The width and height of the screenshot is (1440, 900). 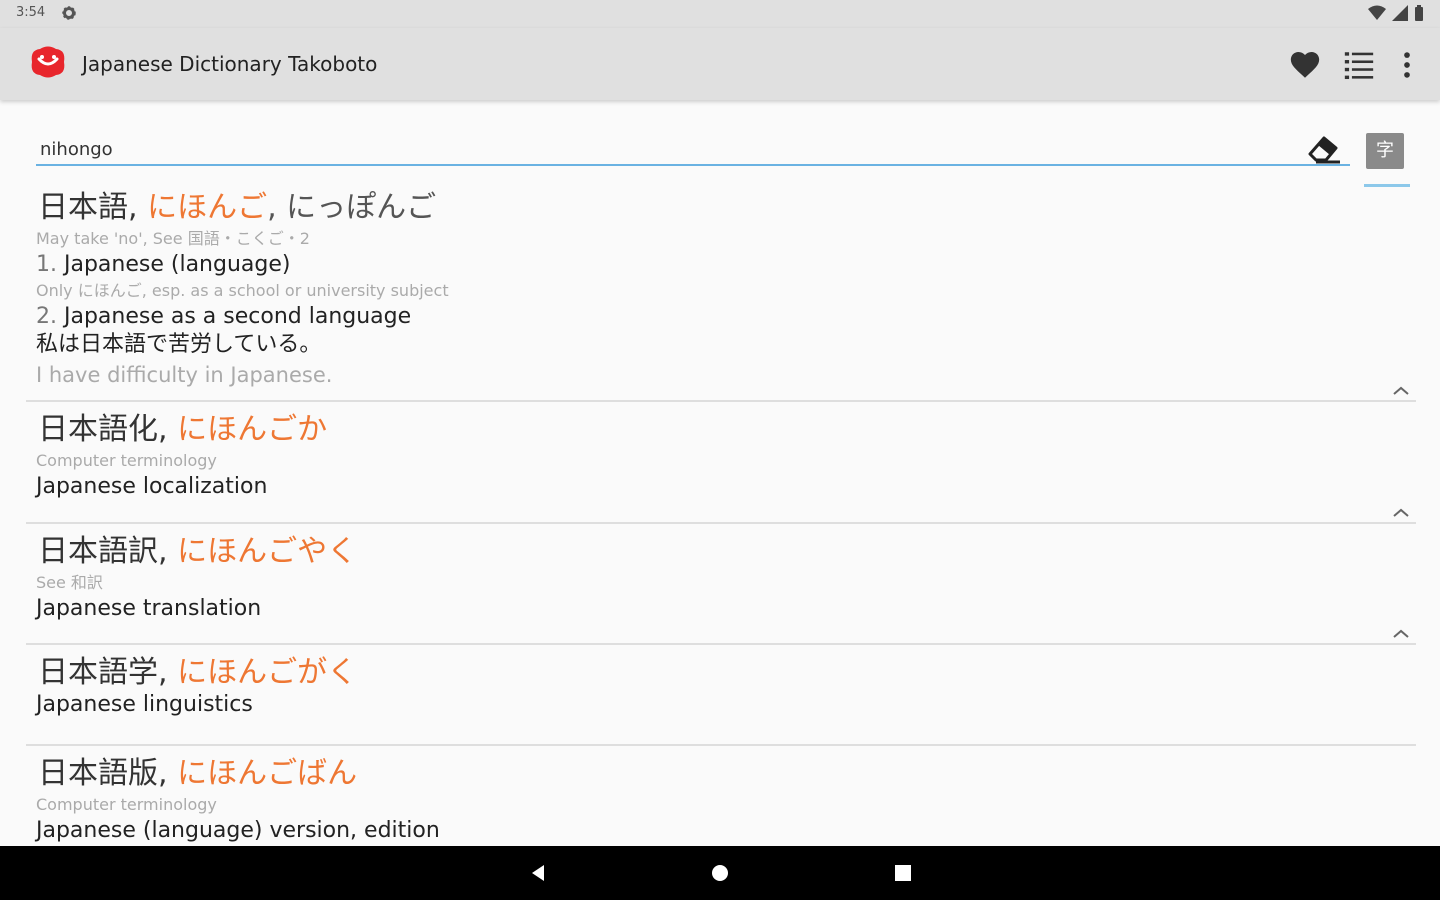 I want to click on recents-square-icon, so click(x=903, y=873).